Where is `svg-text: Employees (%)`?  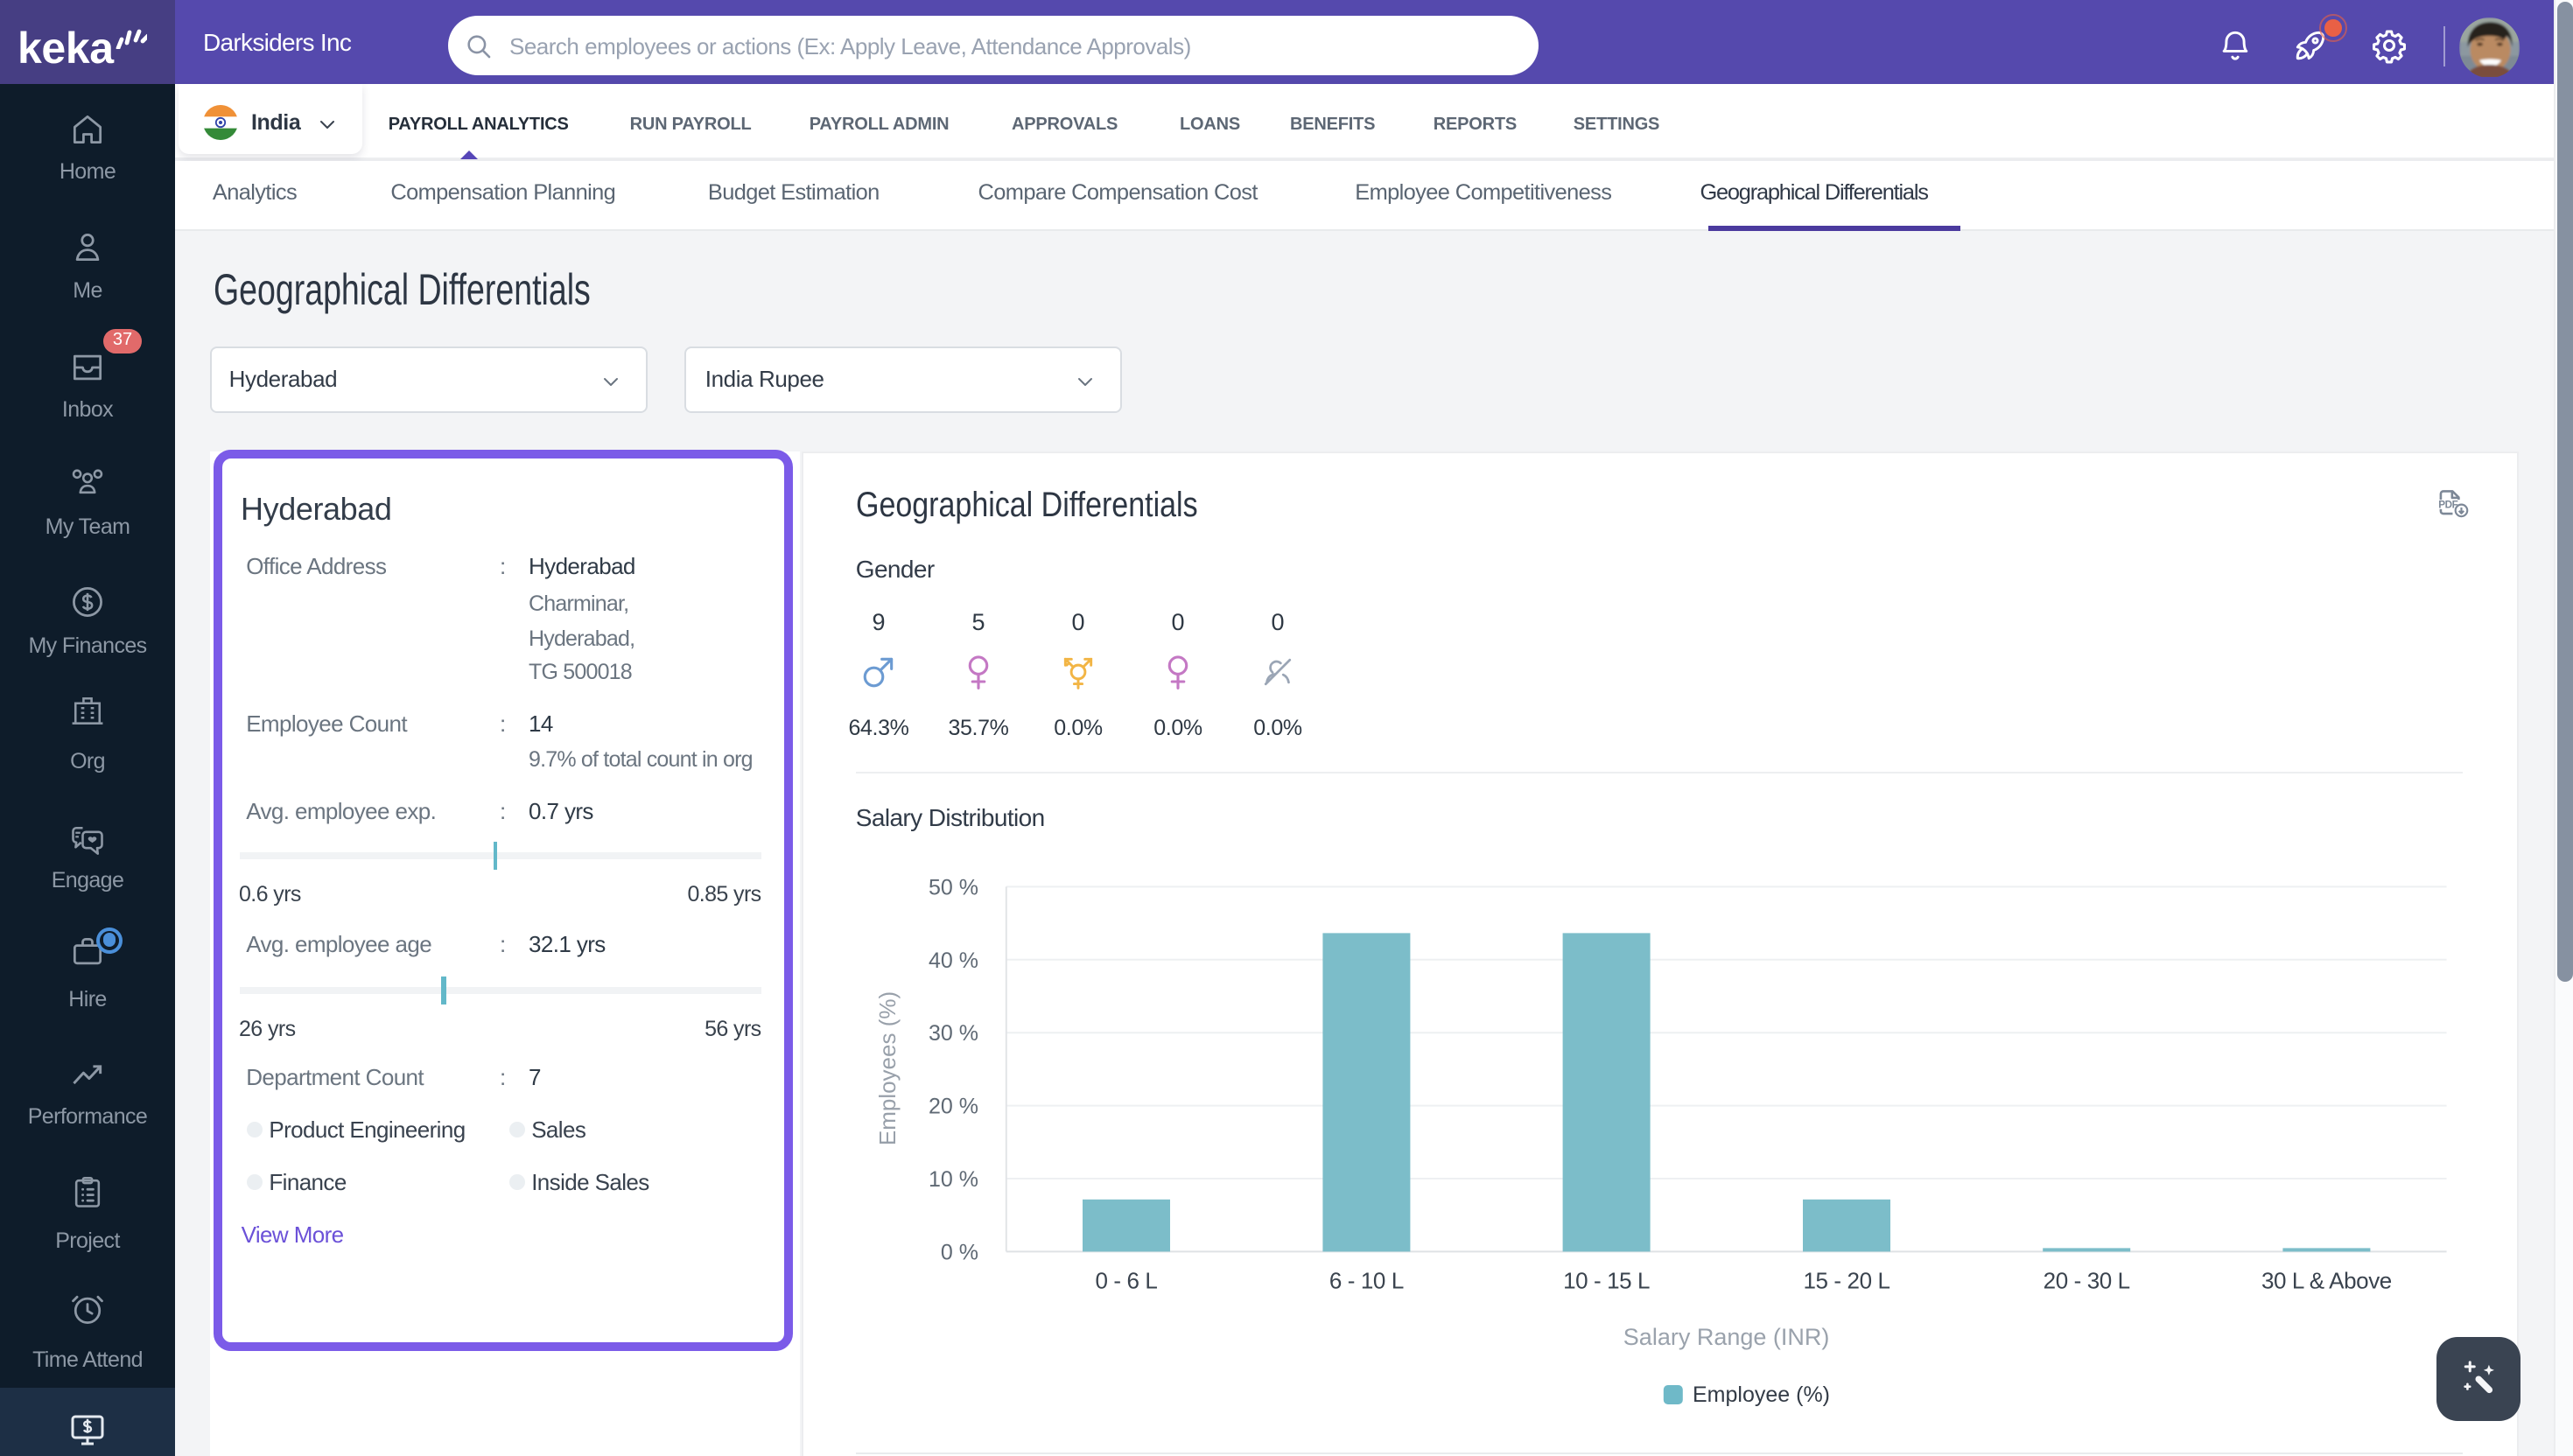 svg-text: Employees (%) is located at coordinates (886, 1068).